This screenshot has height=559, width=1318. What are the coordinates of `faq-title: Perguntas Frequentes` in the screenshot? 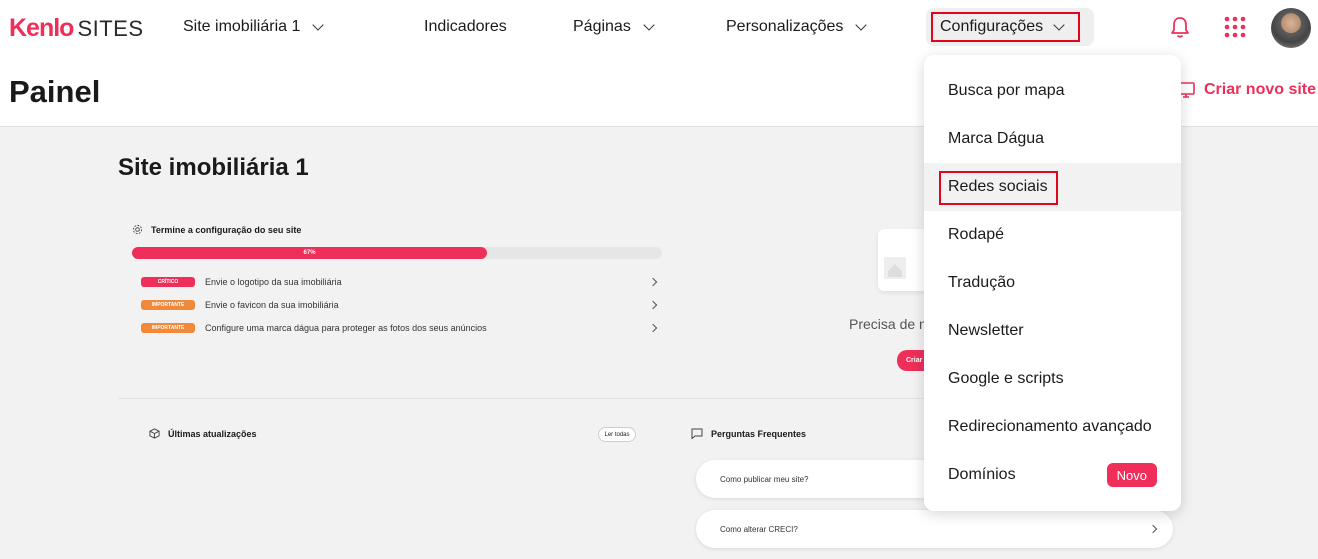 It's located at (748, 433).